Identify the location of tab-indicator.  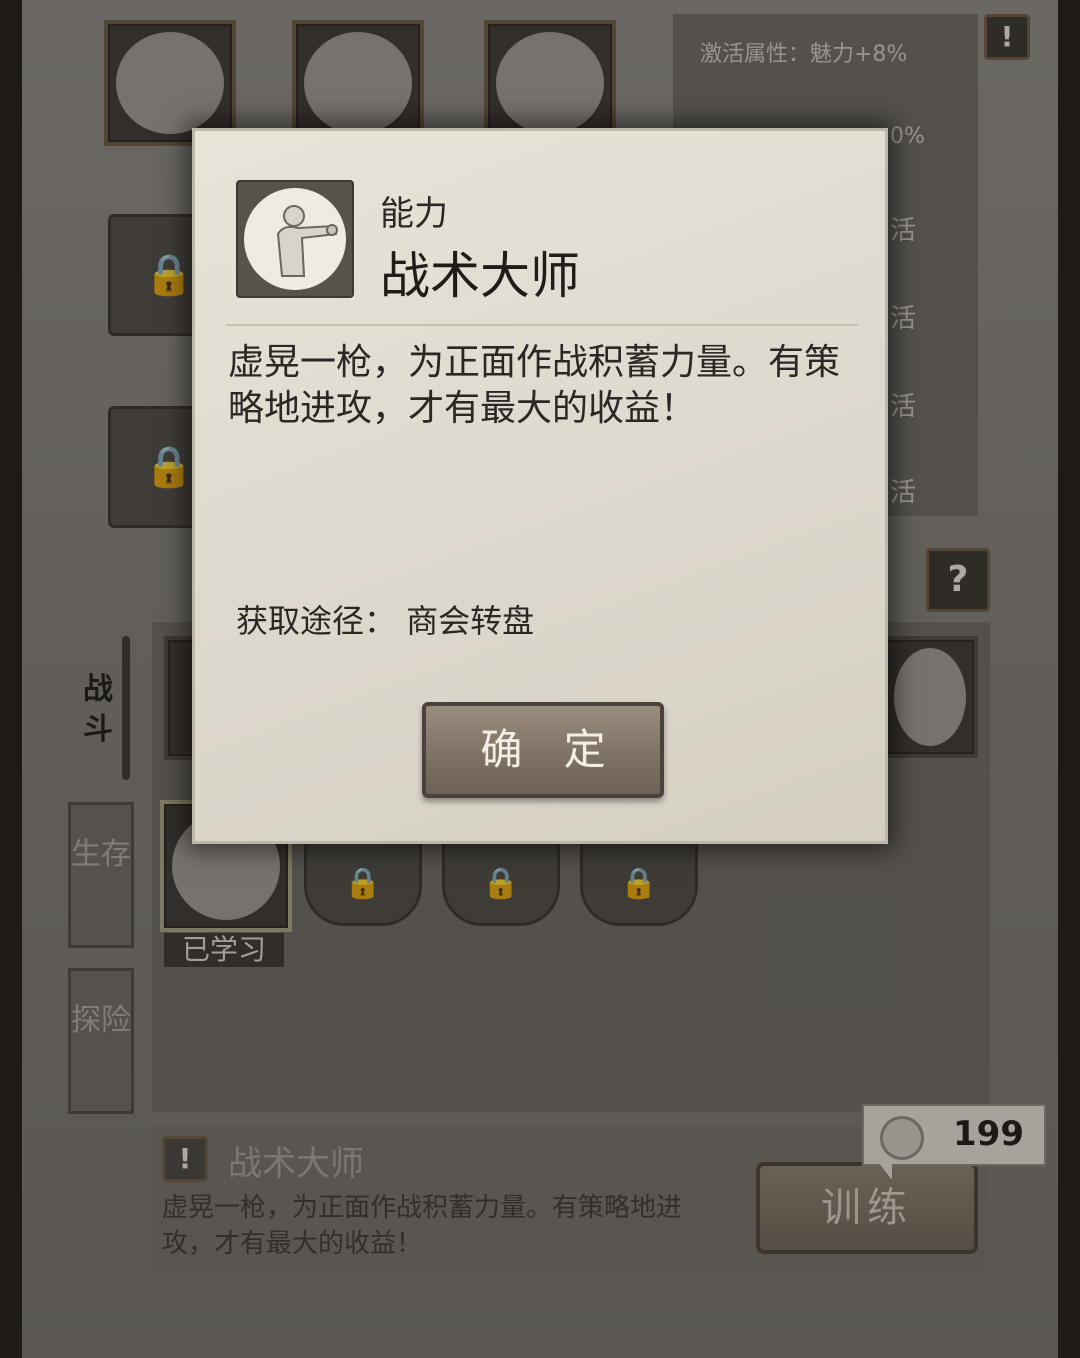
(126, 708).